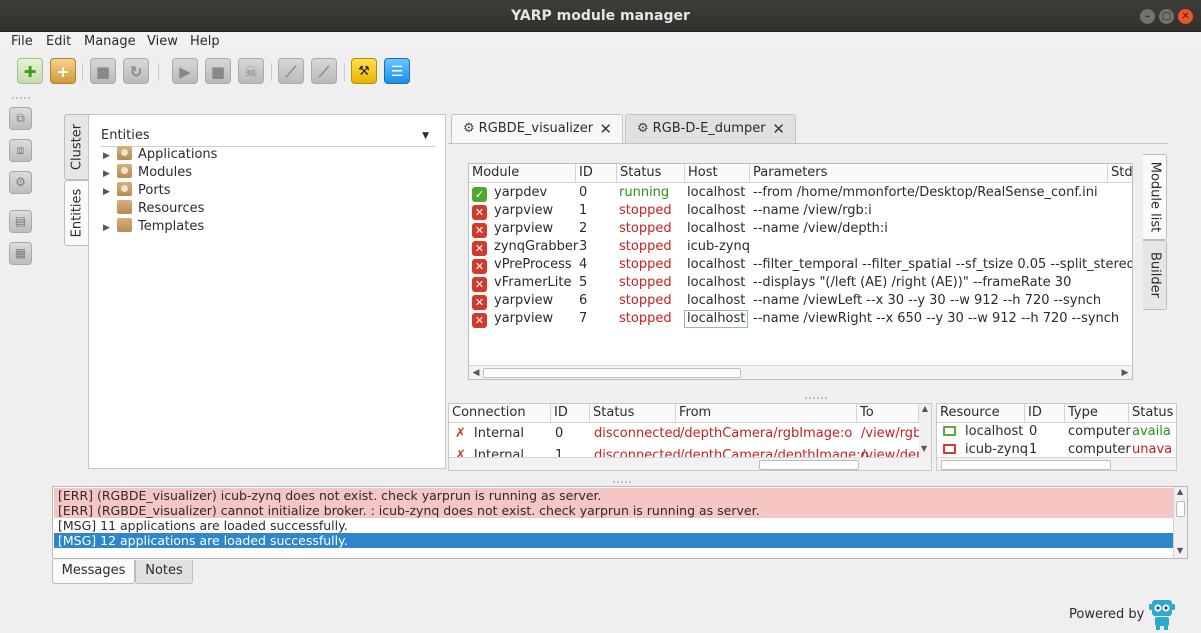  What do you see at coordinates (1155, 197) in the screenshot?
I see `tab-module-list: Module list` at bounding box center [1155, 197].